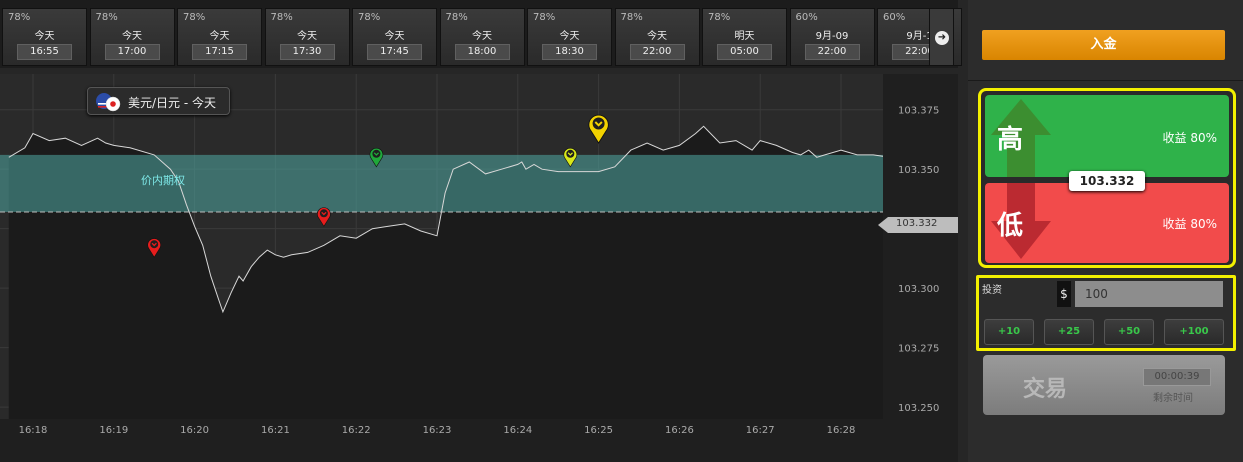 The width and height of the screenshot is (1243, 462). What do you see at coordinates (569, 52) in the screenshot?
I see `expiry-time: 18:30` at bounding box center [569, 52].